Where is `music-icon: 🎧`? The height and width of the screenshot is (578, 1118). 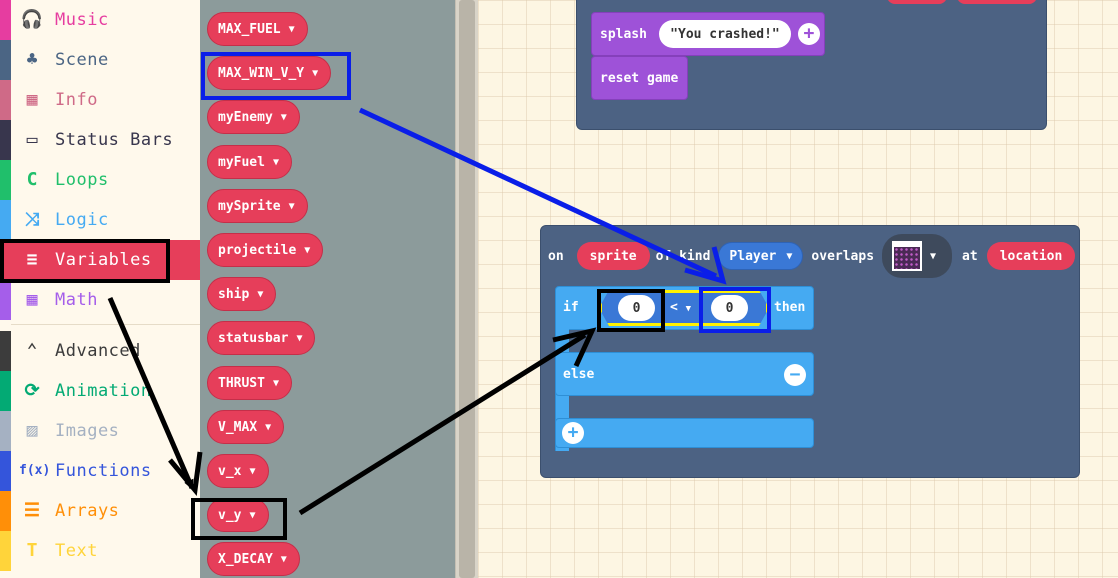 music-icon: 🎧 is located at coordinates (32, 19).